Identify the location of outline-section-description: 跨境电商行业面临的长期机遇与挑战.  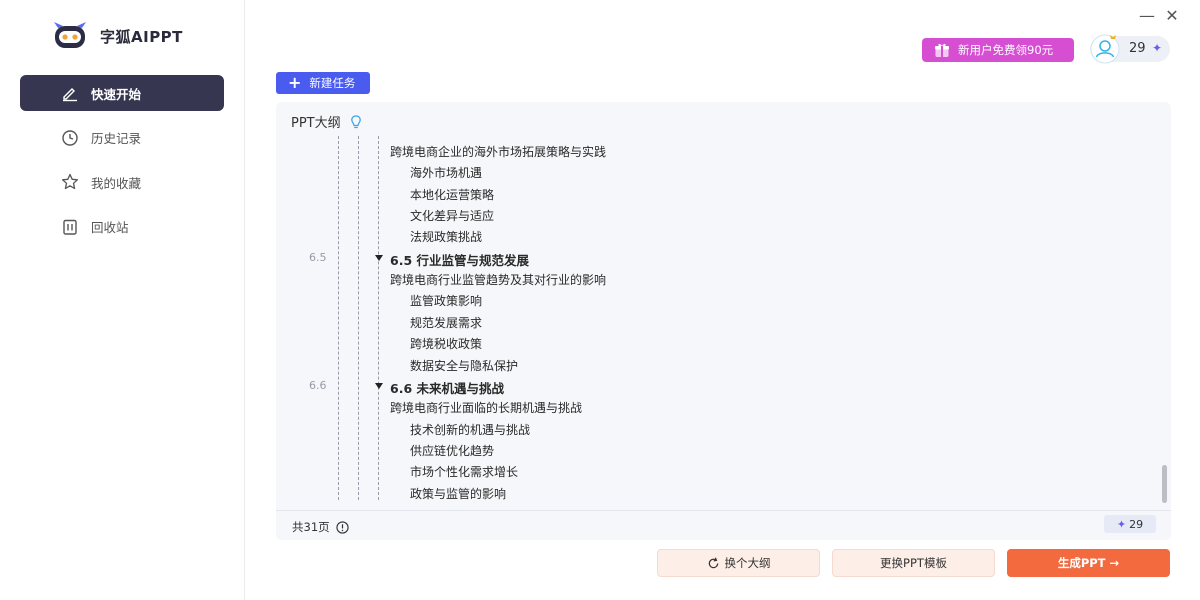
(486, 407).